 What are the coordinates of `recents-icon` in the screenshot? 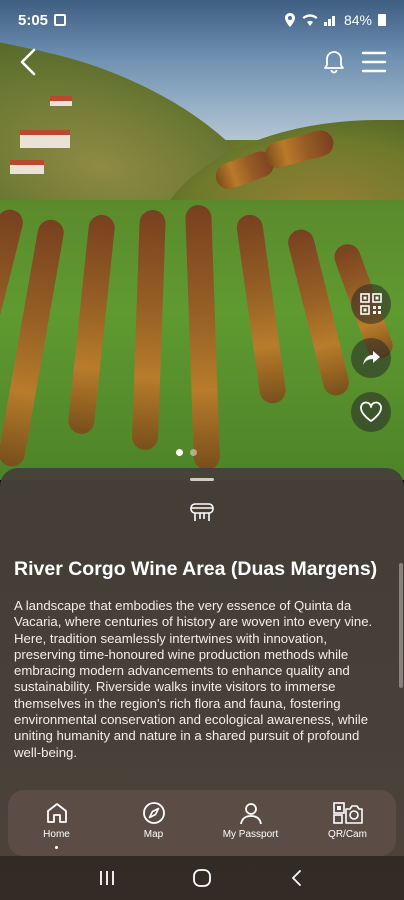 It's located at (107, 878).